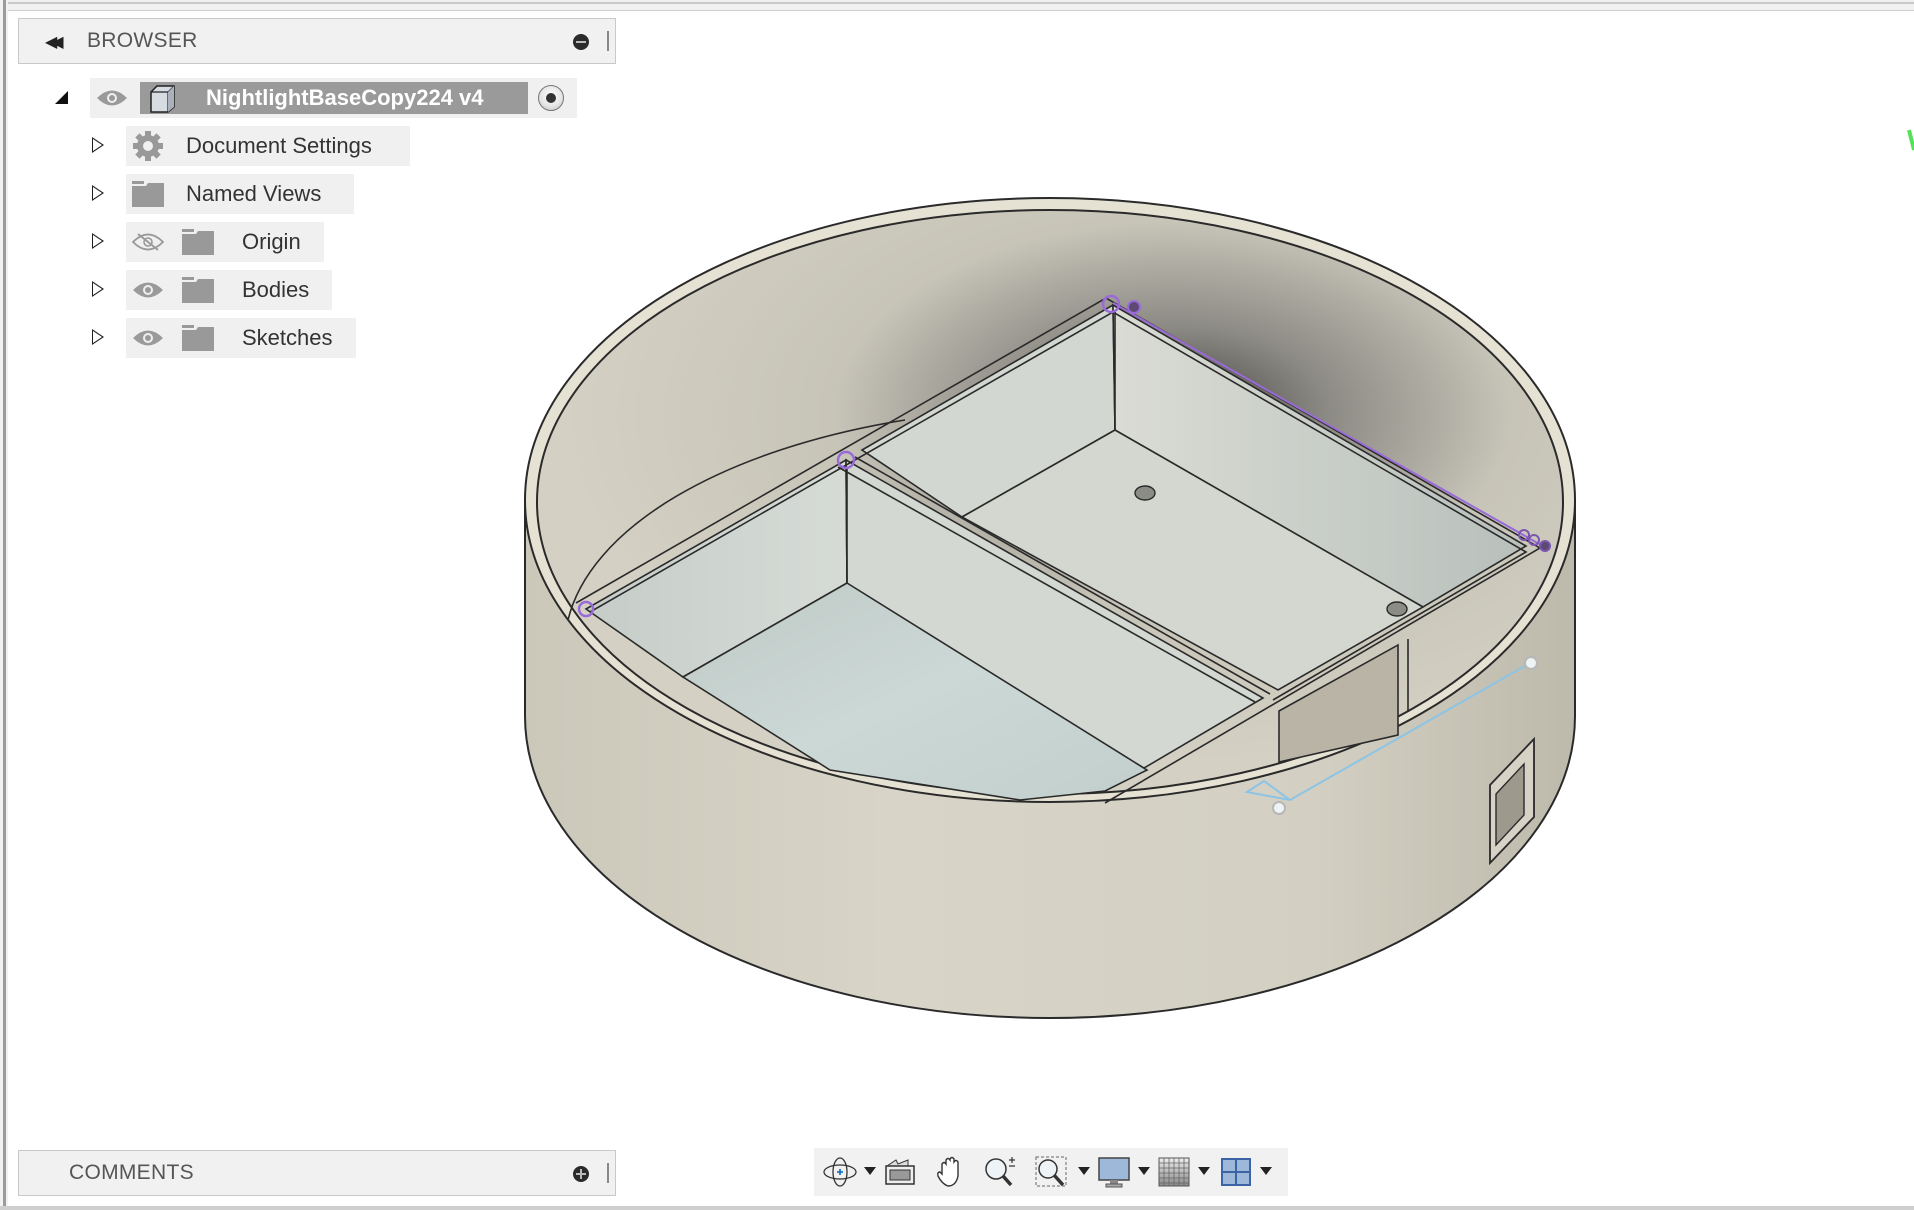  I want to click on grid-dropdown-arrow, so click(1204, 1171).